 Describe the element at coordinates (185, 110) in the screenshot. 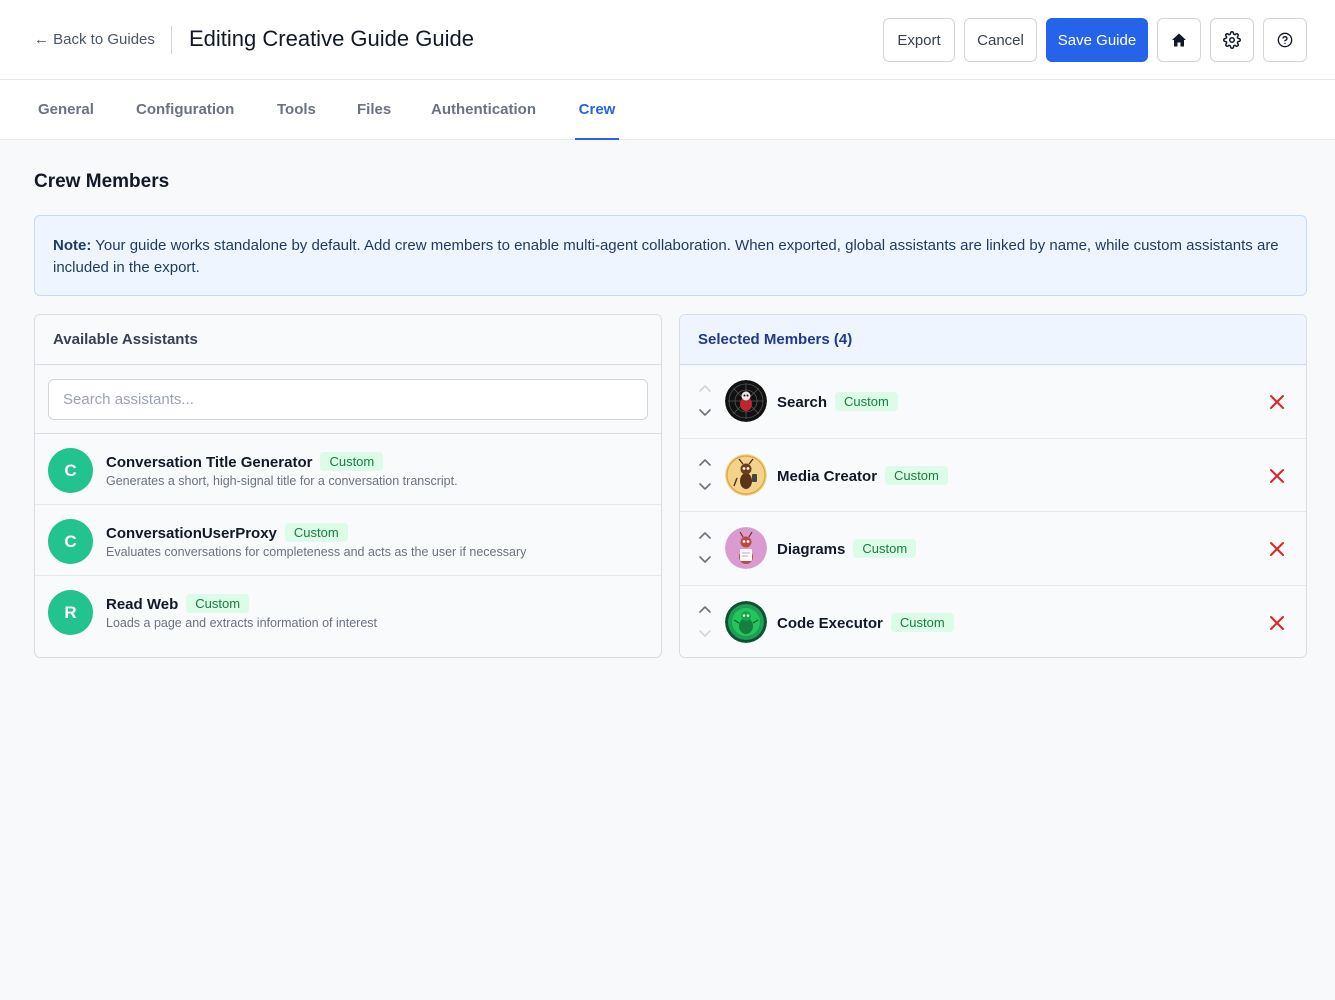

I see `tab-configuration: Configuration` at that location.